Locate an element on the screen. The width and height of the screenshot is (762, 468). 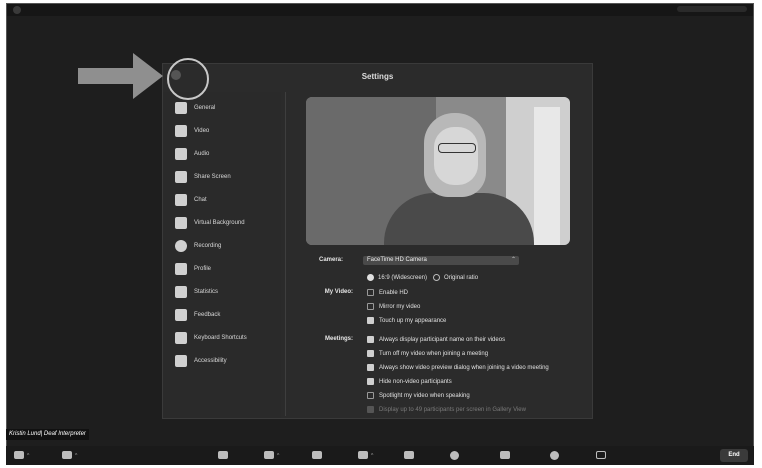
participant-name-tag: Kristin Lund| Deaf Interpreter is located at coordinates (47, 434).